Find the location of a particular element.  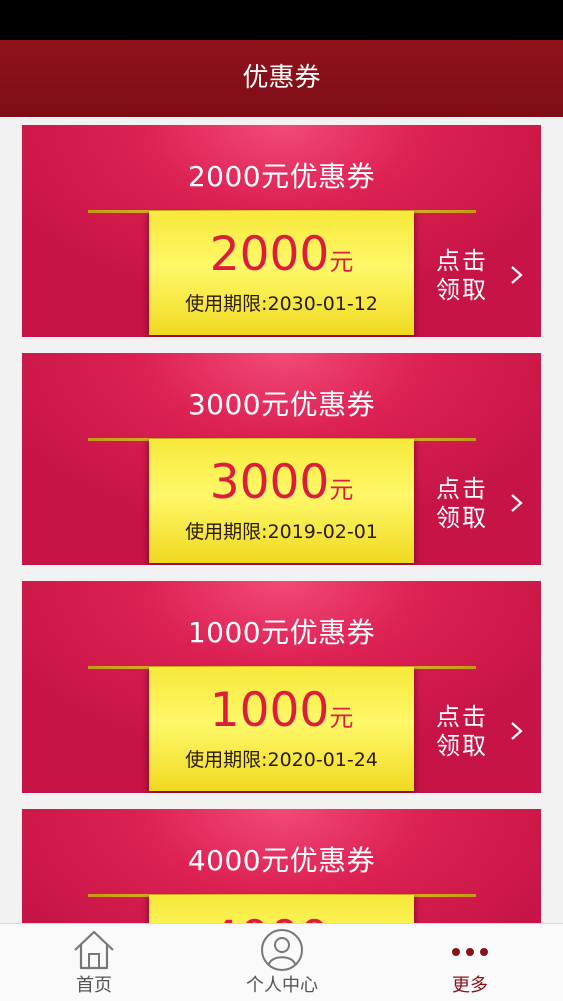

coupon-title: 4000元优惠券 is located at coordinates (281, 860).